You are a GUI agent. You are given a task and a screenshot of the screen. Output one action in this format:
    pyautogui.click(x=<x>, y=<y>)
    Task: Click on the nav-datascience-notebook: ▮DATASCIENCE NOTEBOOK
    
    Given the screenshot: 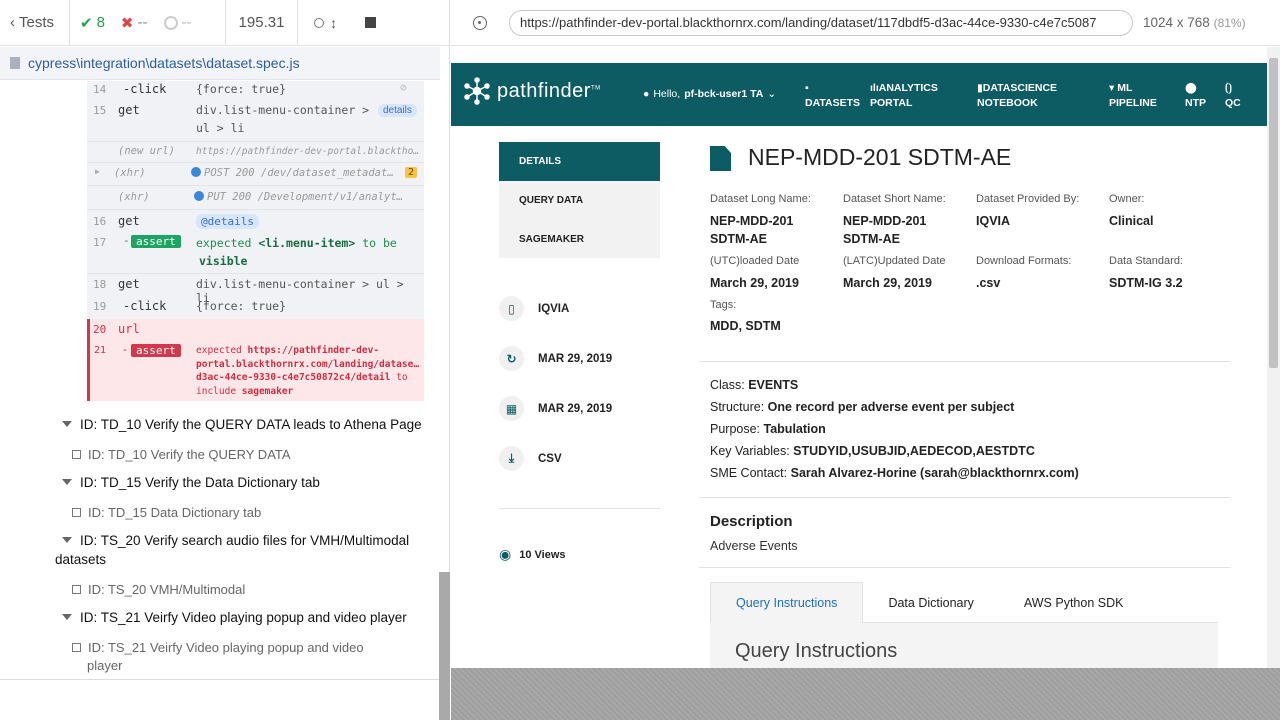 What is the action you would take?
    pyautogui.click(x=1017, y=96)
    